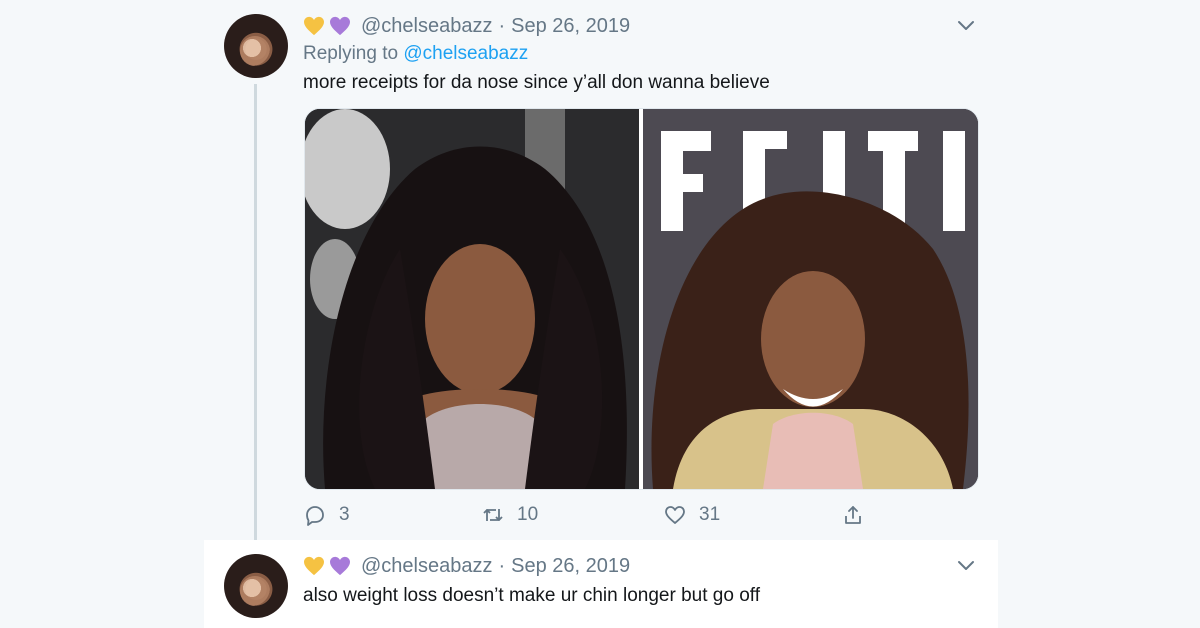  Describe the element at coordinates (465, 53) in the screenshot. I see `mention-link: @chelseabazz` at that location.